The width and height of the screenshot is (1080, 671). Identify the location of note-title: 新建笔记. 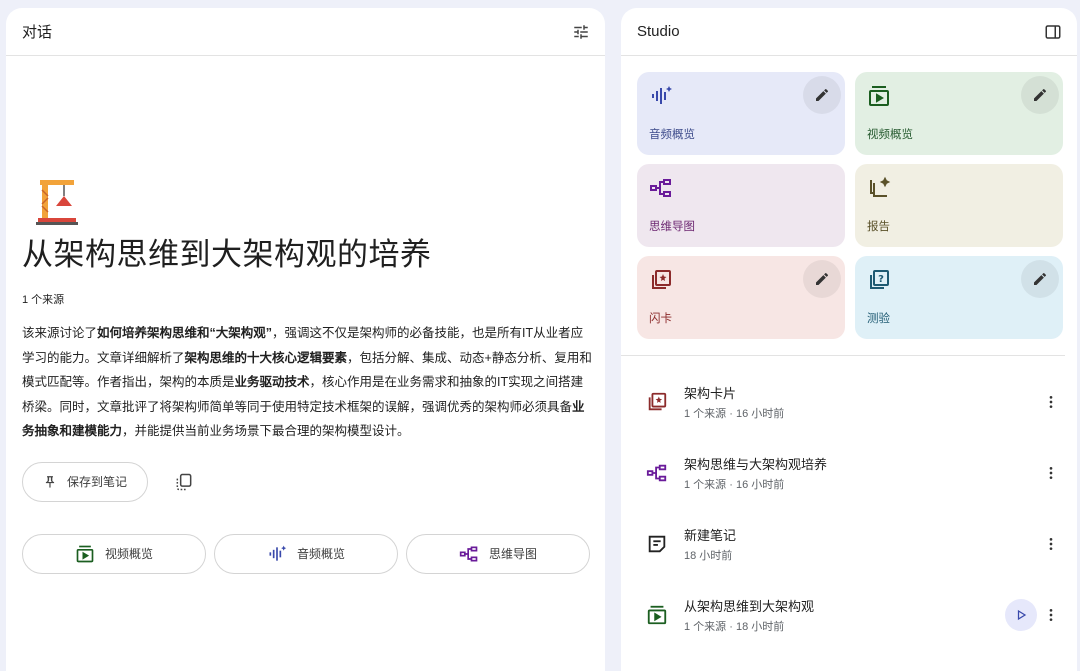
(710, 535).